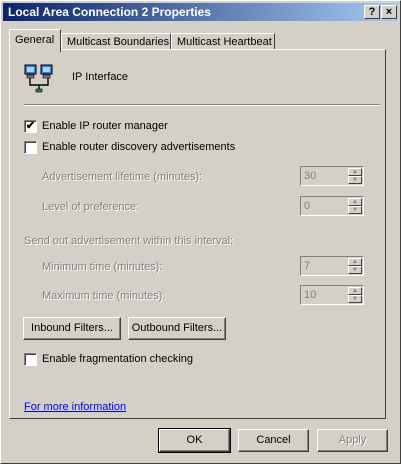 The width and height of the screenshot is (401, 464). Describe the element at coordinates (104, 296) in the screenshot. I see `max-time-label: Maximum time (minutes):` at that location.